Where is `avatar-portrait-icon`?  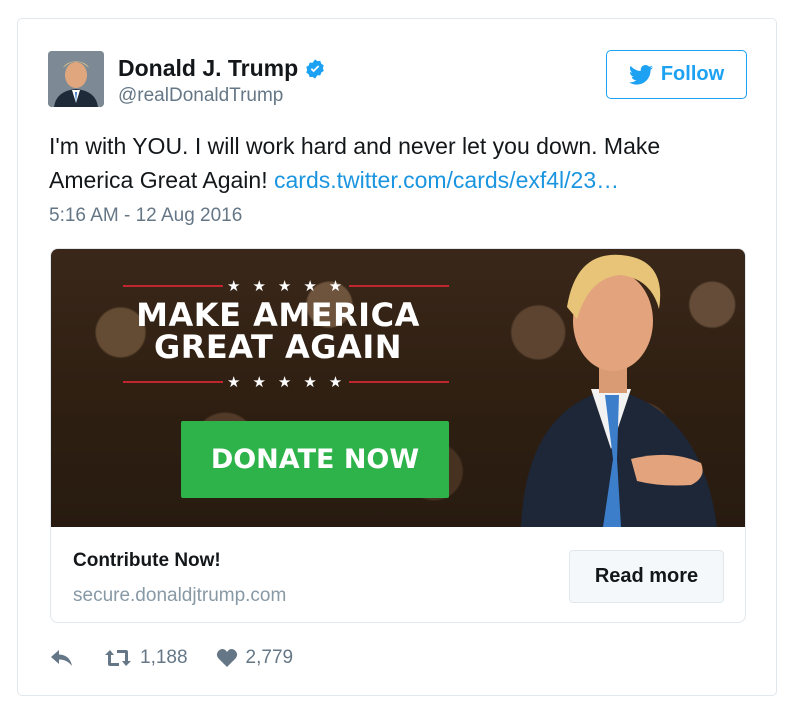
avatar-portrait-icon is located at coordinates (76, 79).